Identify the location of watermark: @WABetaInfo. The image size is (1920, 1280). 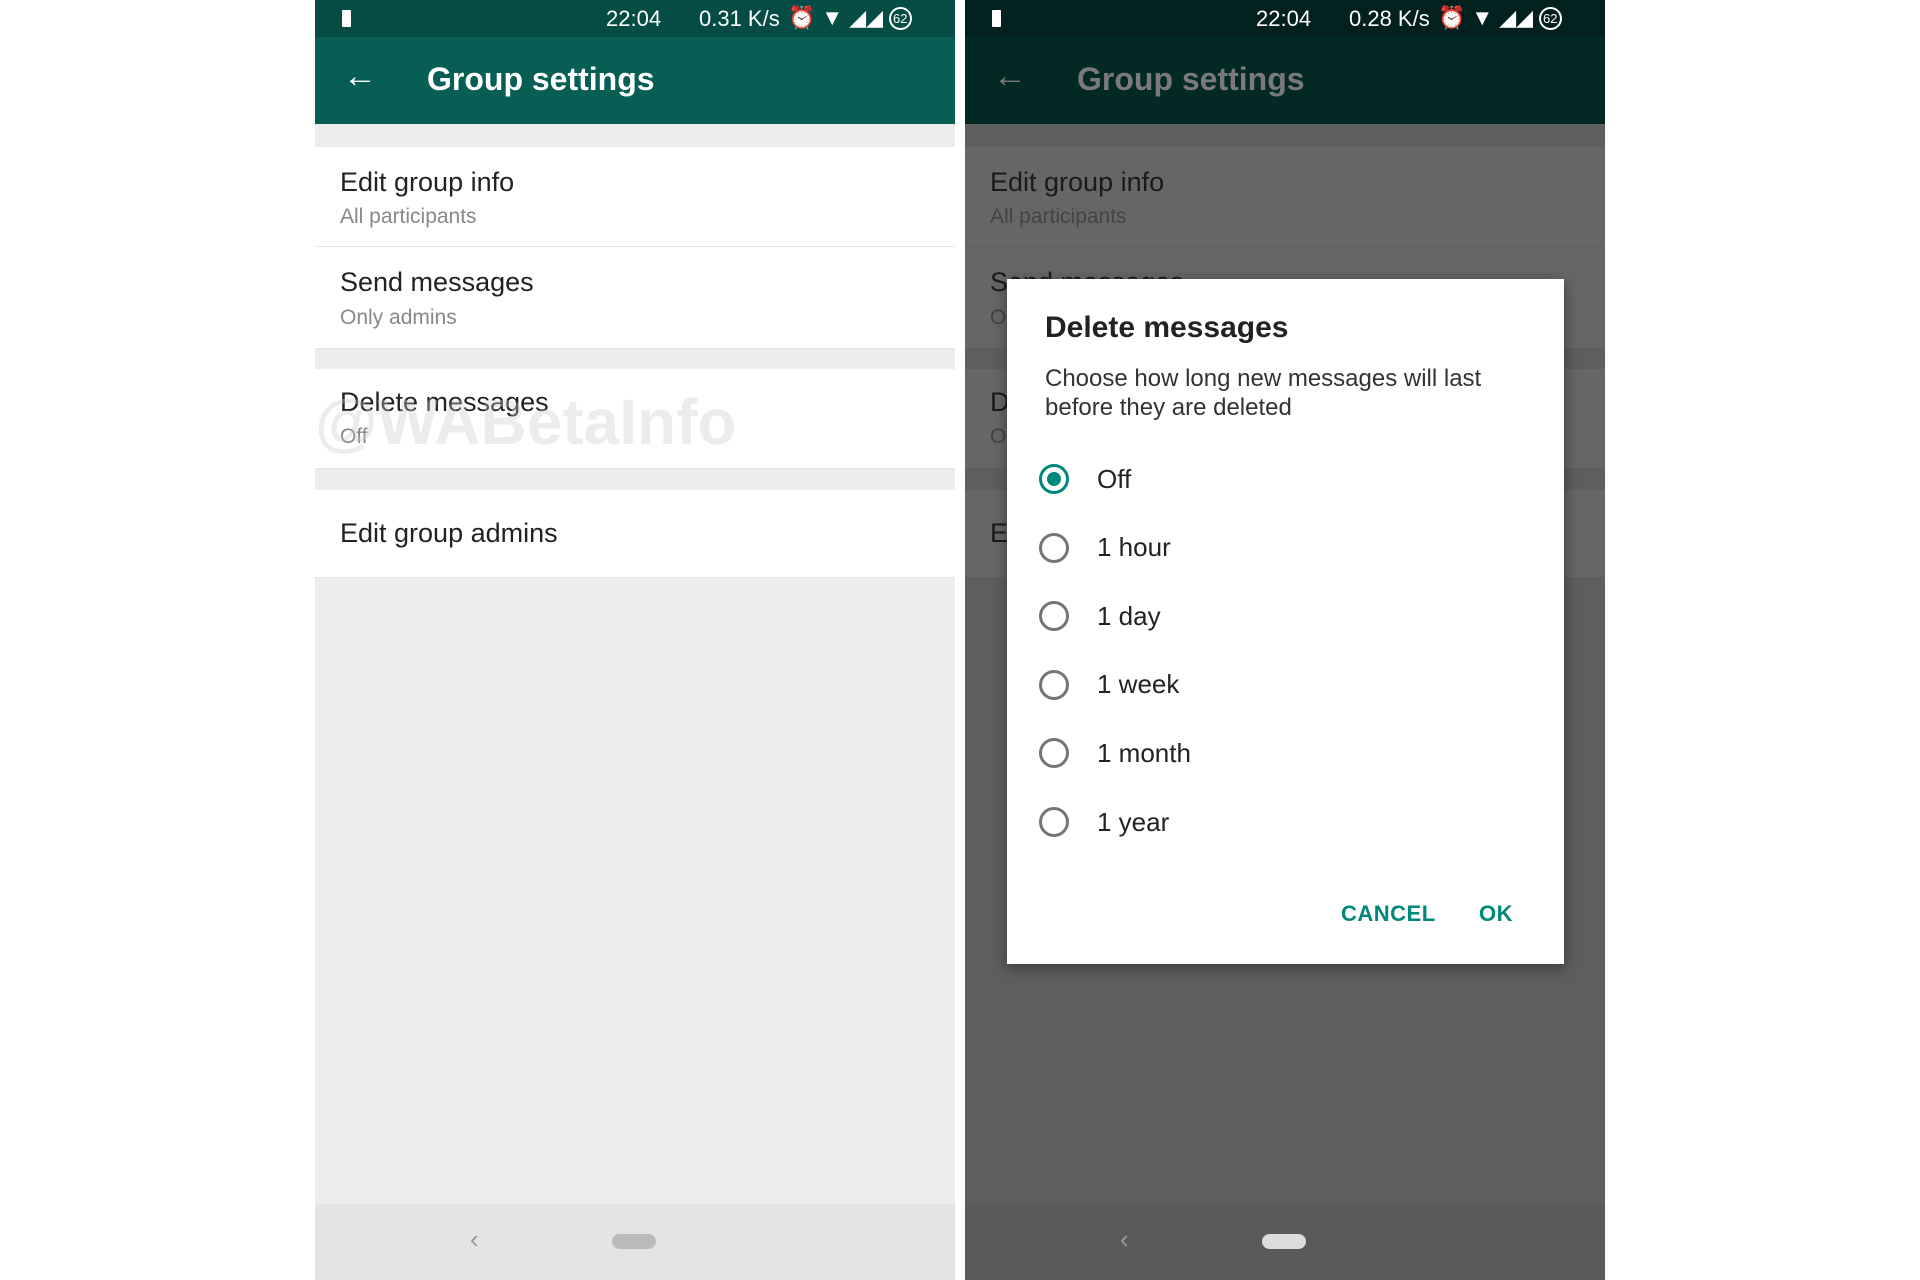
(526, 422).